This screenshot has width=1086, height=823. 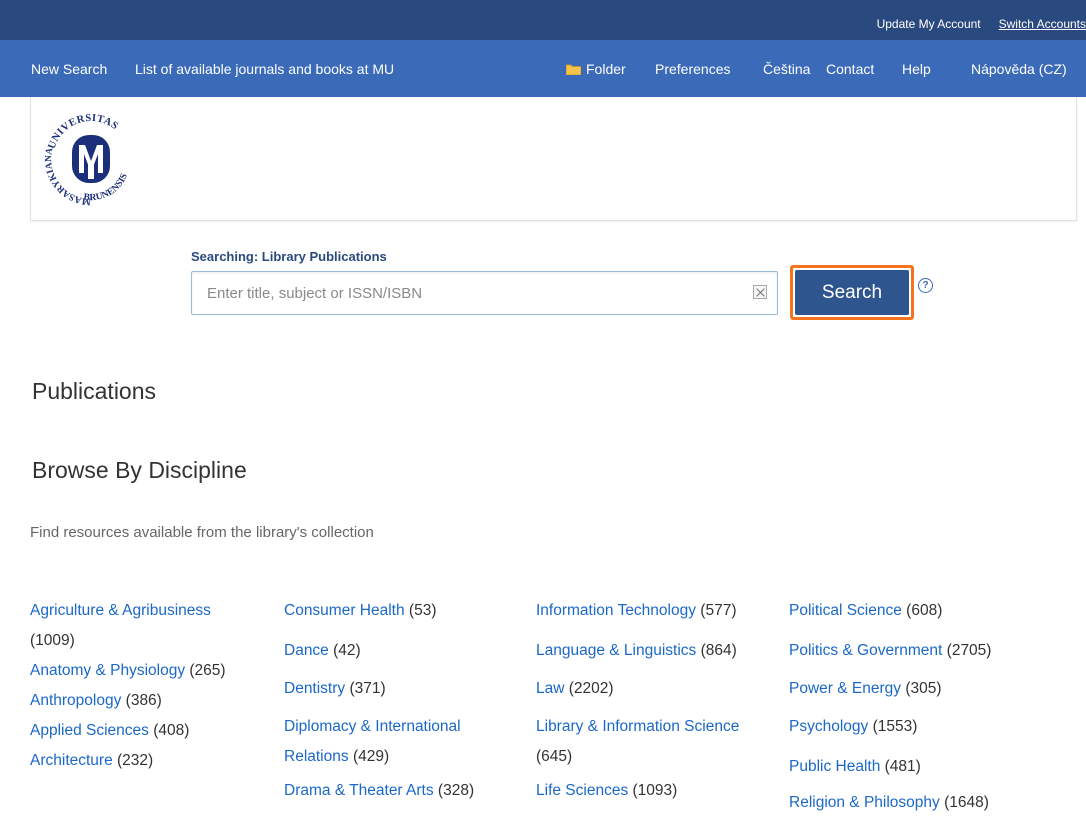 What do you see at coordinates (367, 688) in the screenshot?
I see `discipline-count: (371)` at bounding box center [367, 688].